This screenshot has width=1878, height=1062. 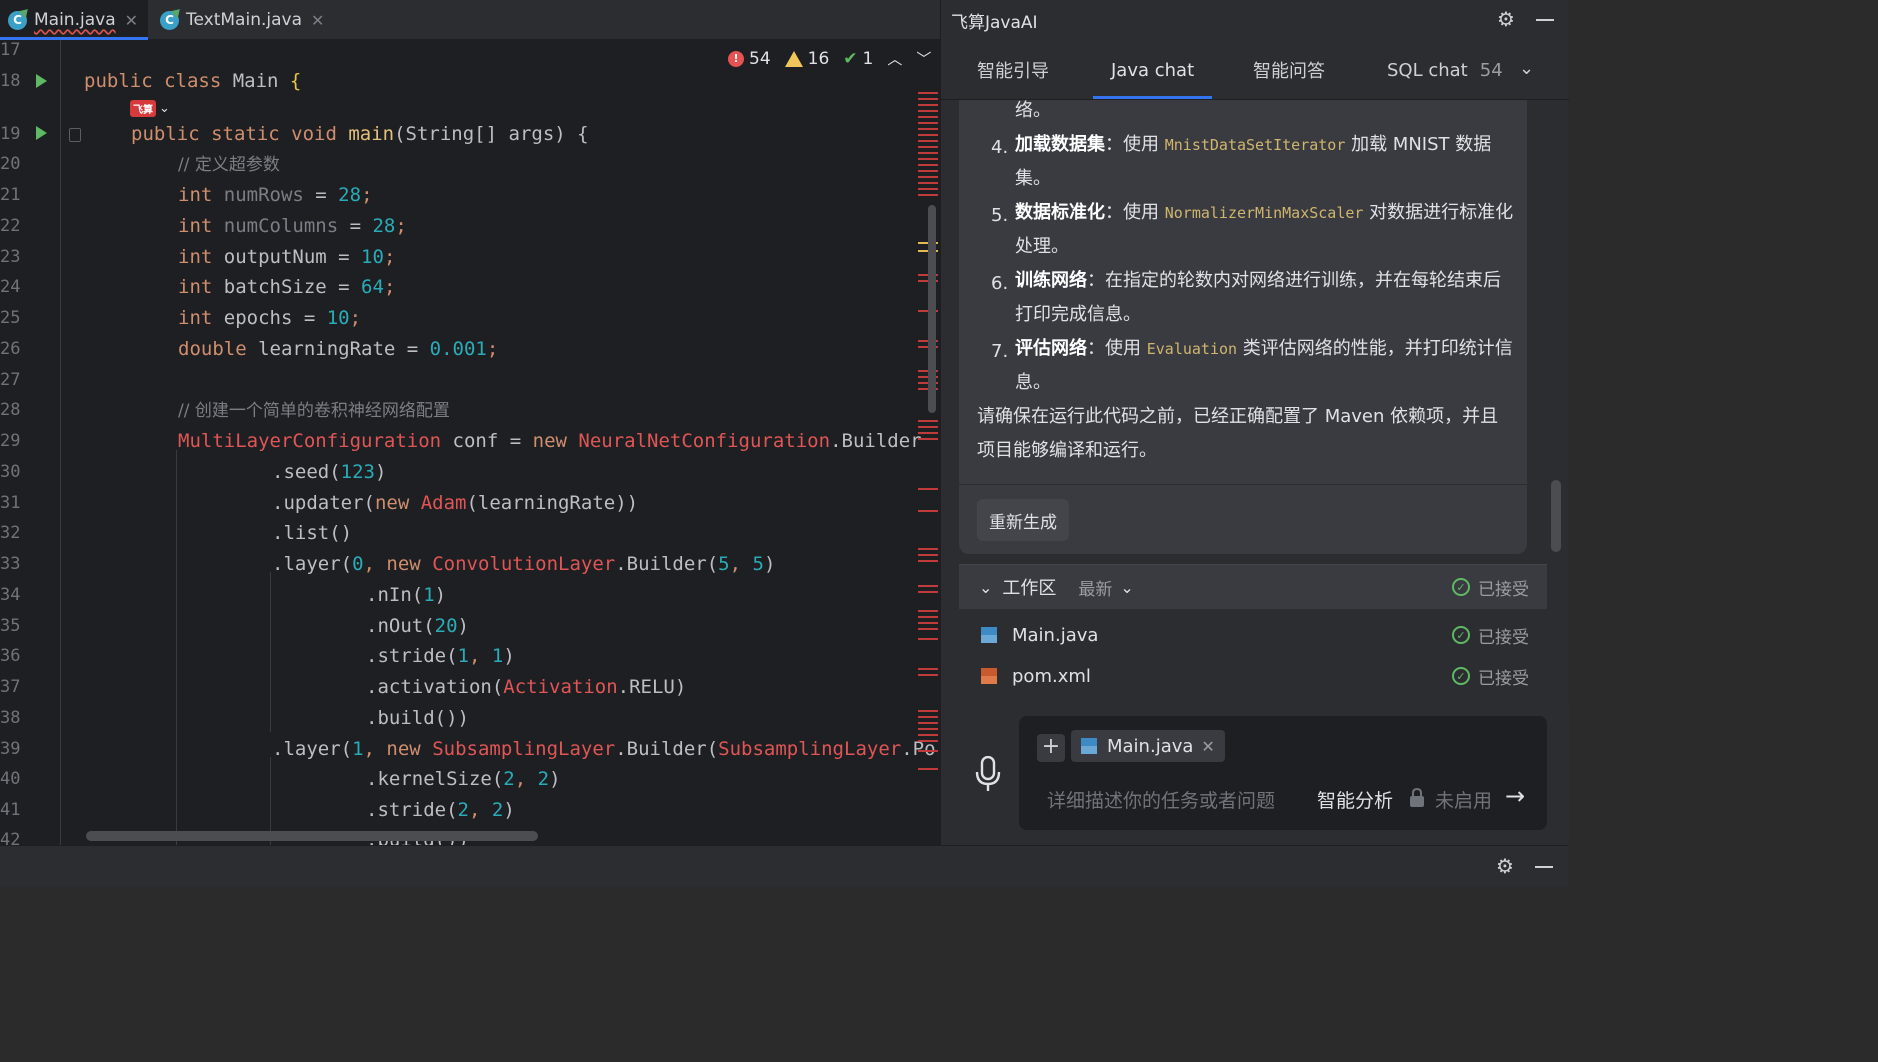 What do you see at coordinates (75, 135) in the screenshot?
I see `fold-marker-icon` at bounding box center [75, 135].